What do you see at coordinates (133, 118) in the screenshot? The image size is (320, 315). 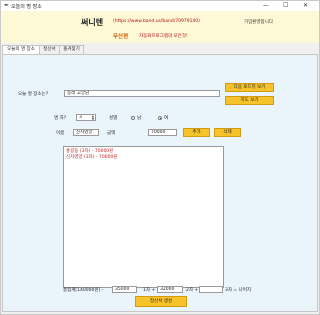 I see `gender-male-radio` at bounding box center [133, 118].